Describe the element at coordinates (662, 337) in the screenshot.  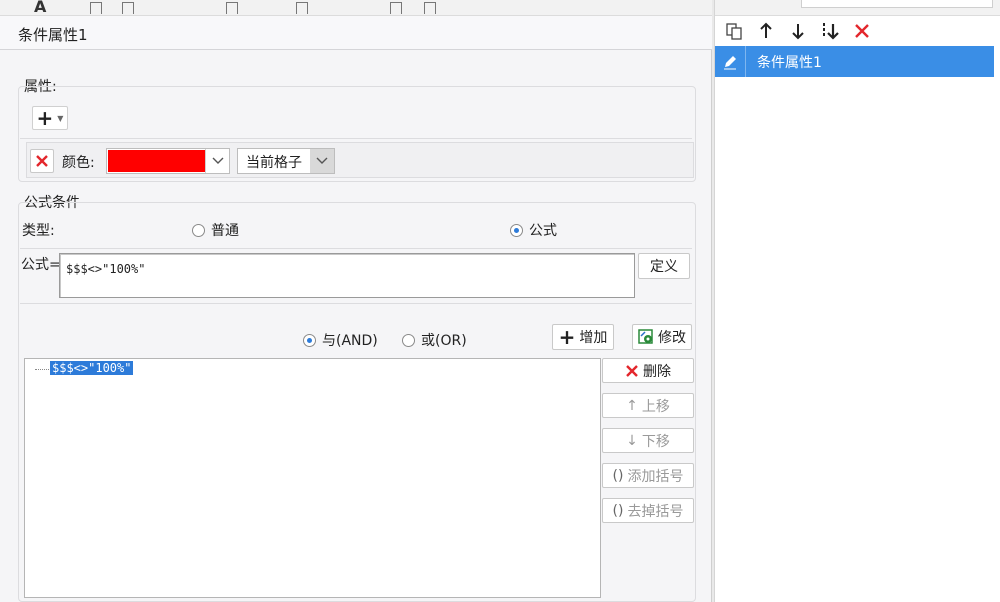
I see `modify-condition-button: 修改` at that location.